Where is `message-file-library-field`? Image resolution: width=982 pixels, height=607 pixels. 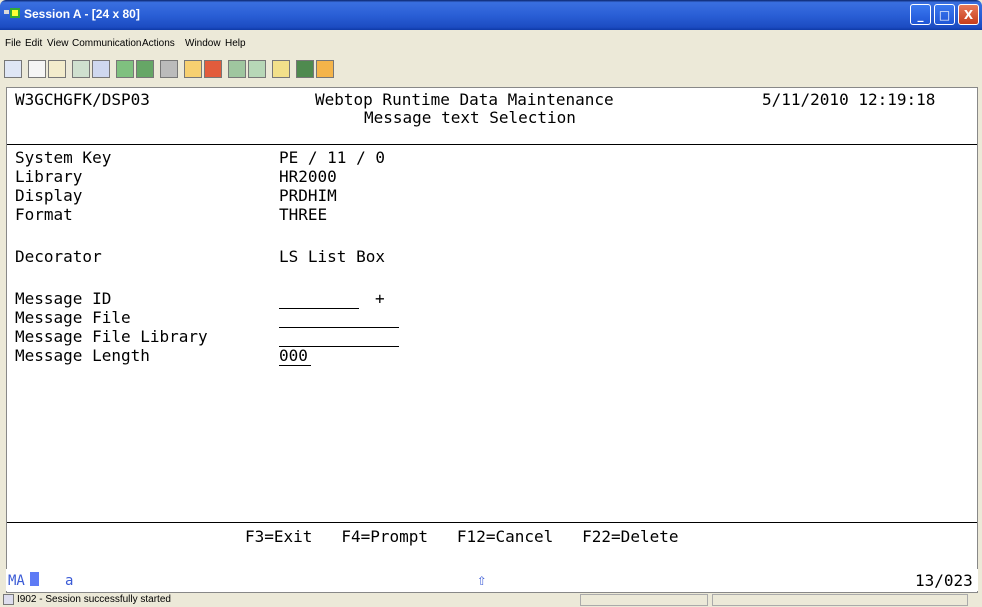 message-file-library-field is located at coordinates (339, 337).